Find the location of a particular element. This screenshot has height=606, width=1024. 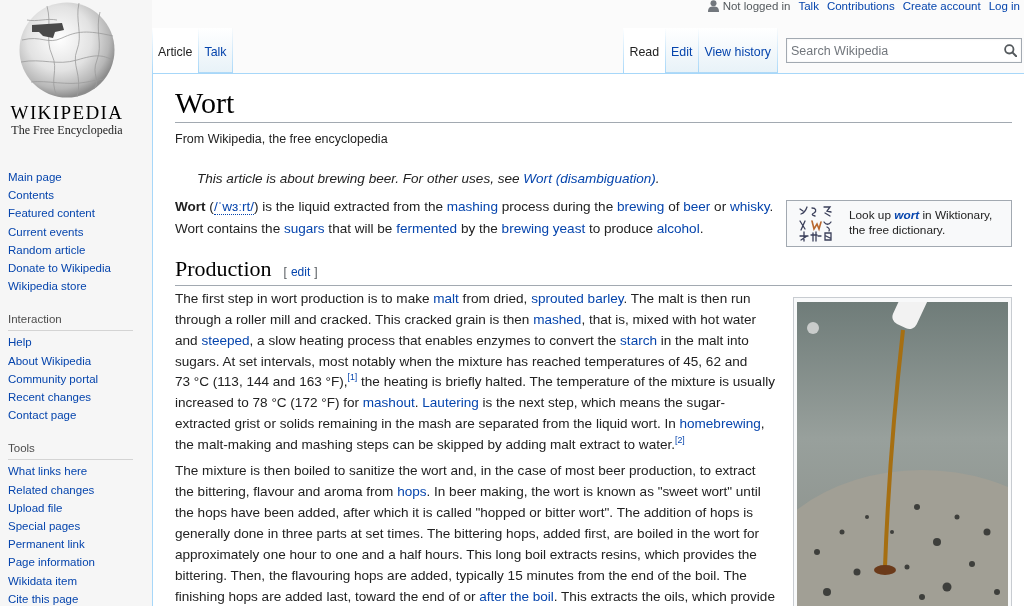

article-link: mashing is located at coordinates (472, 207).